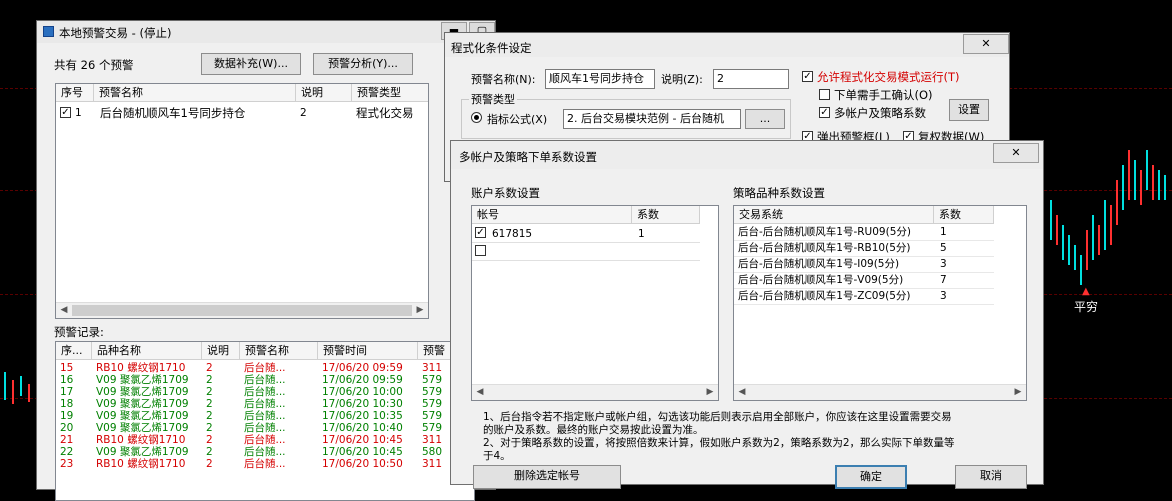 Image resolution: width=1172 pixels, height=501 pixels. What do you see at coordinates (147, 351) in the screenshot?
I see `rec-header-product: 品种名称` at bounding box center [147, 351].